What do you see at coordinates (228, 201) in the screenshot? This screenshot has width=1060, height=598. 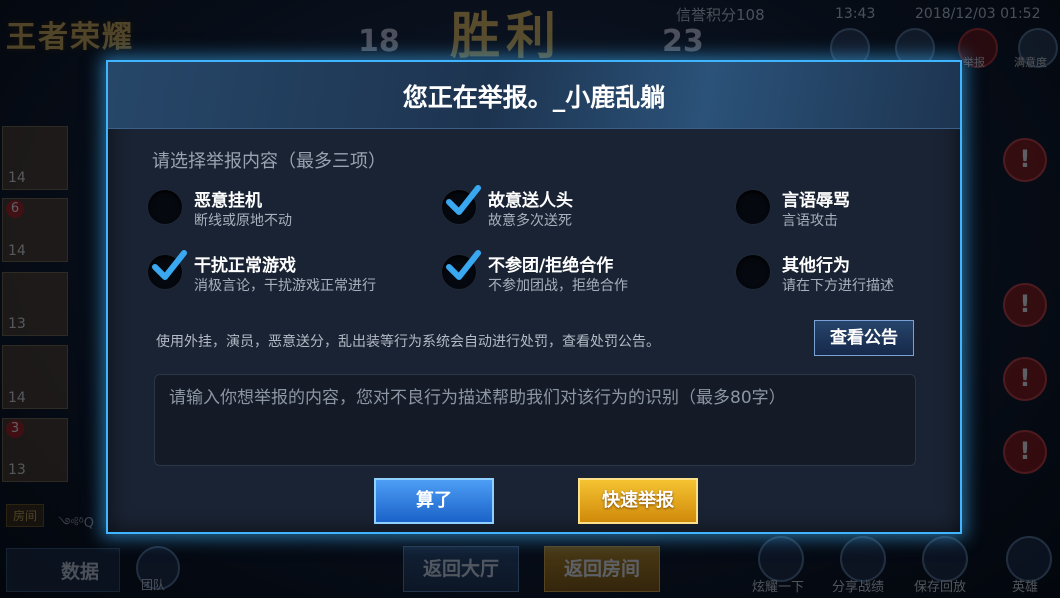 I see `option-label: 恶意挂机` at bounding box center [228, 201].